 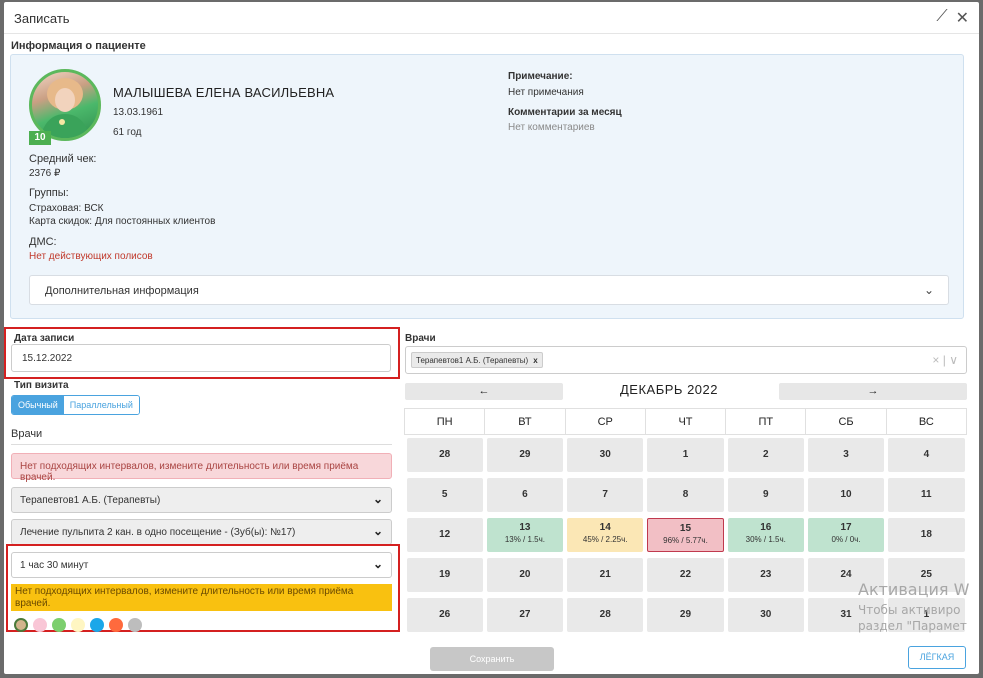 I want to click on day-number: 23, so click(x=766, y=574).